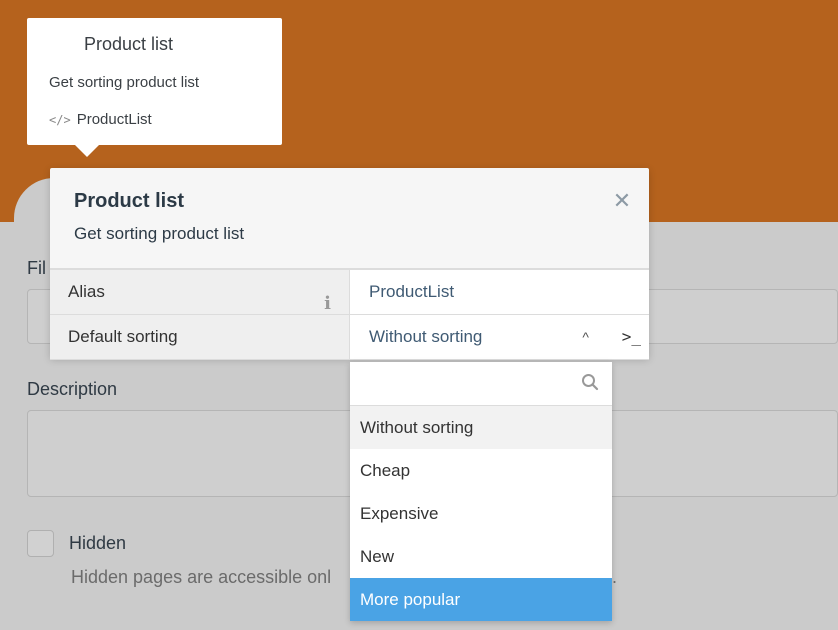 Image resolution: width=838 pixels, height=630 pixels. I want to click on dropdown-search-input, so click(481, 383).